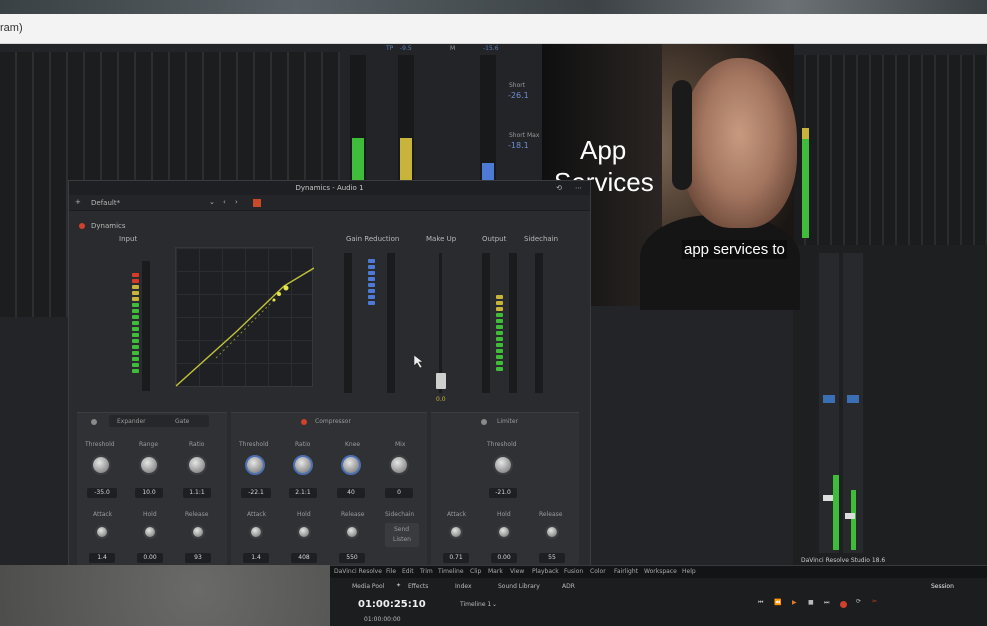 The image size is (987, 626). Describe the element at coordinates (843, 604) in the screenshot. I see `record-icon` at that location.